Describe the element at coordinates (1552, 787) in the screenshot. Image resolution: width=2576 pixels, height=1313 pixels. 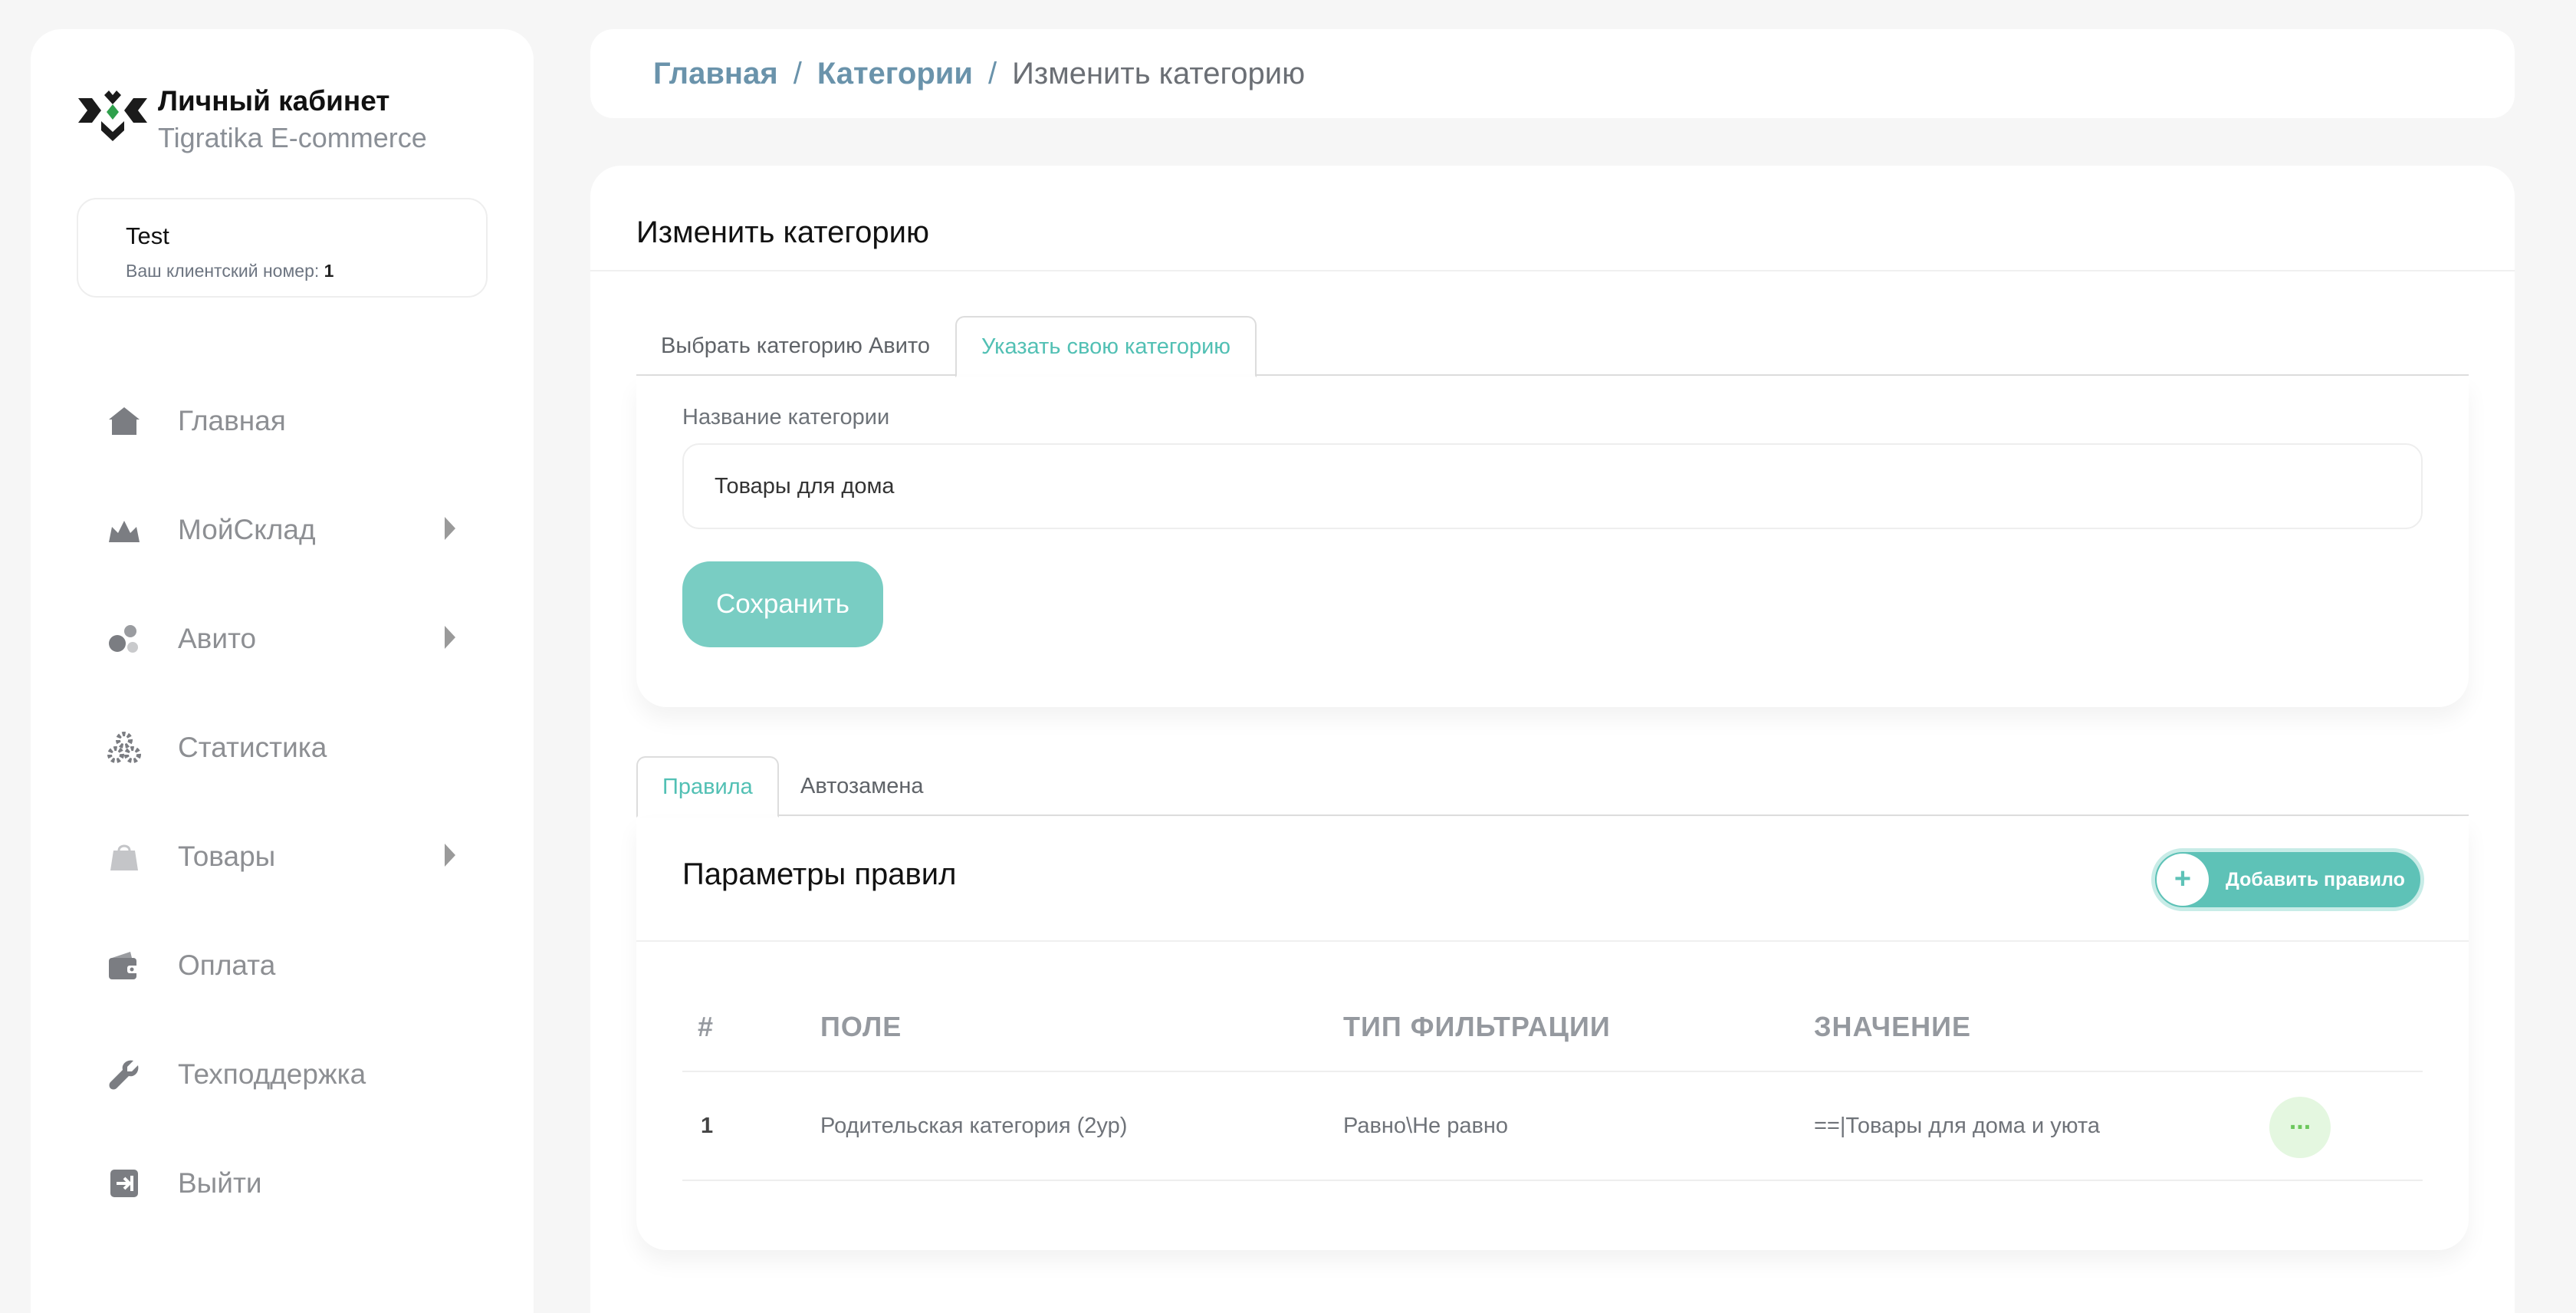
I see `rules-tabs: Правила Автозамена` at that location.